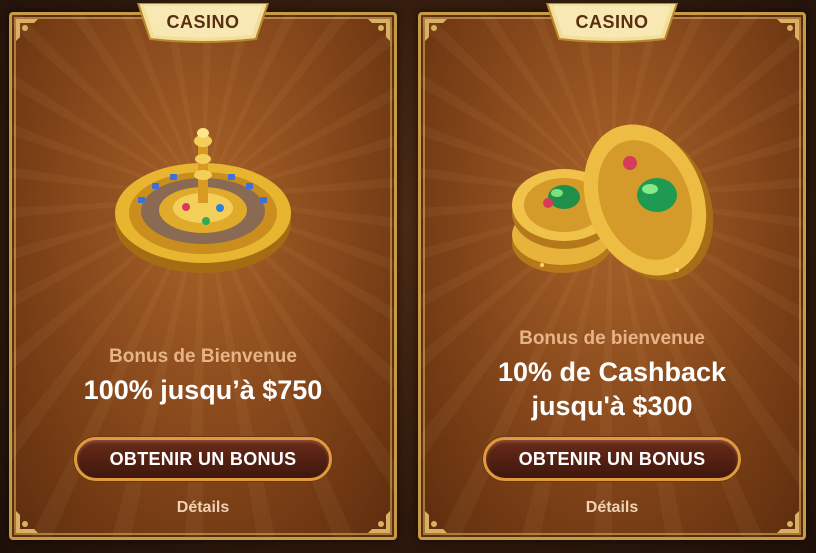 The width and height of the screenshot is (816, 553). What do you see at coordinates (612, 389) in the screenshot?
I see `bonus-headline: 10% de Cashback jusqu'à $300` at bounding box center [612, 389].